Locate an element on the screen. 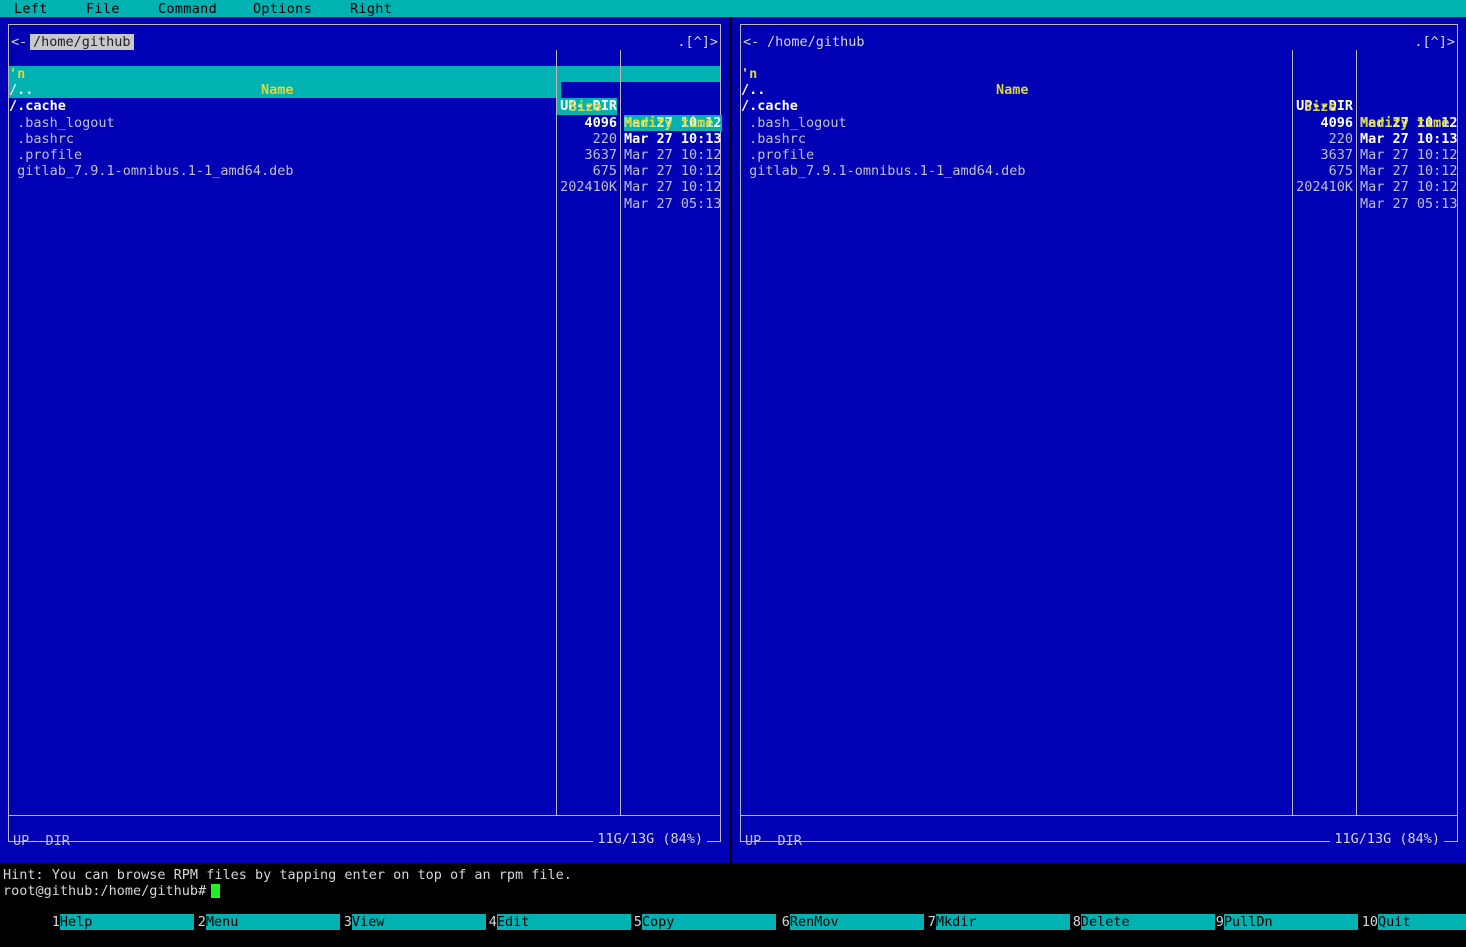 The image size is (1466, 947). left-panel-column-headers: 'n Name Size Modify time is located at coordinates (364, 90).